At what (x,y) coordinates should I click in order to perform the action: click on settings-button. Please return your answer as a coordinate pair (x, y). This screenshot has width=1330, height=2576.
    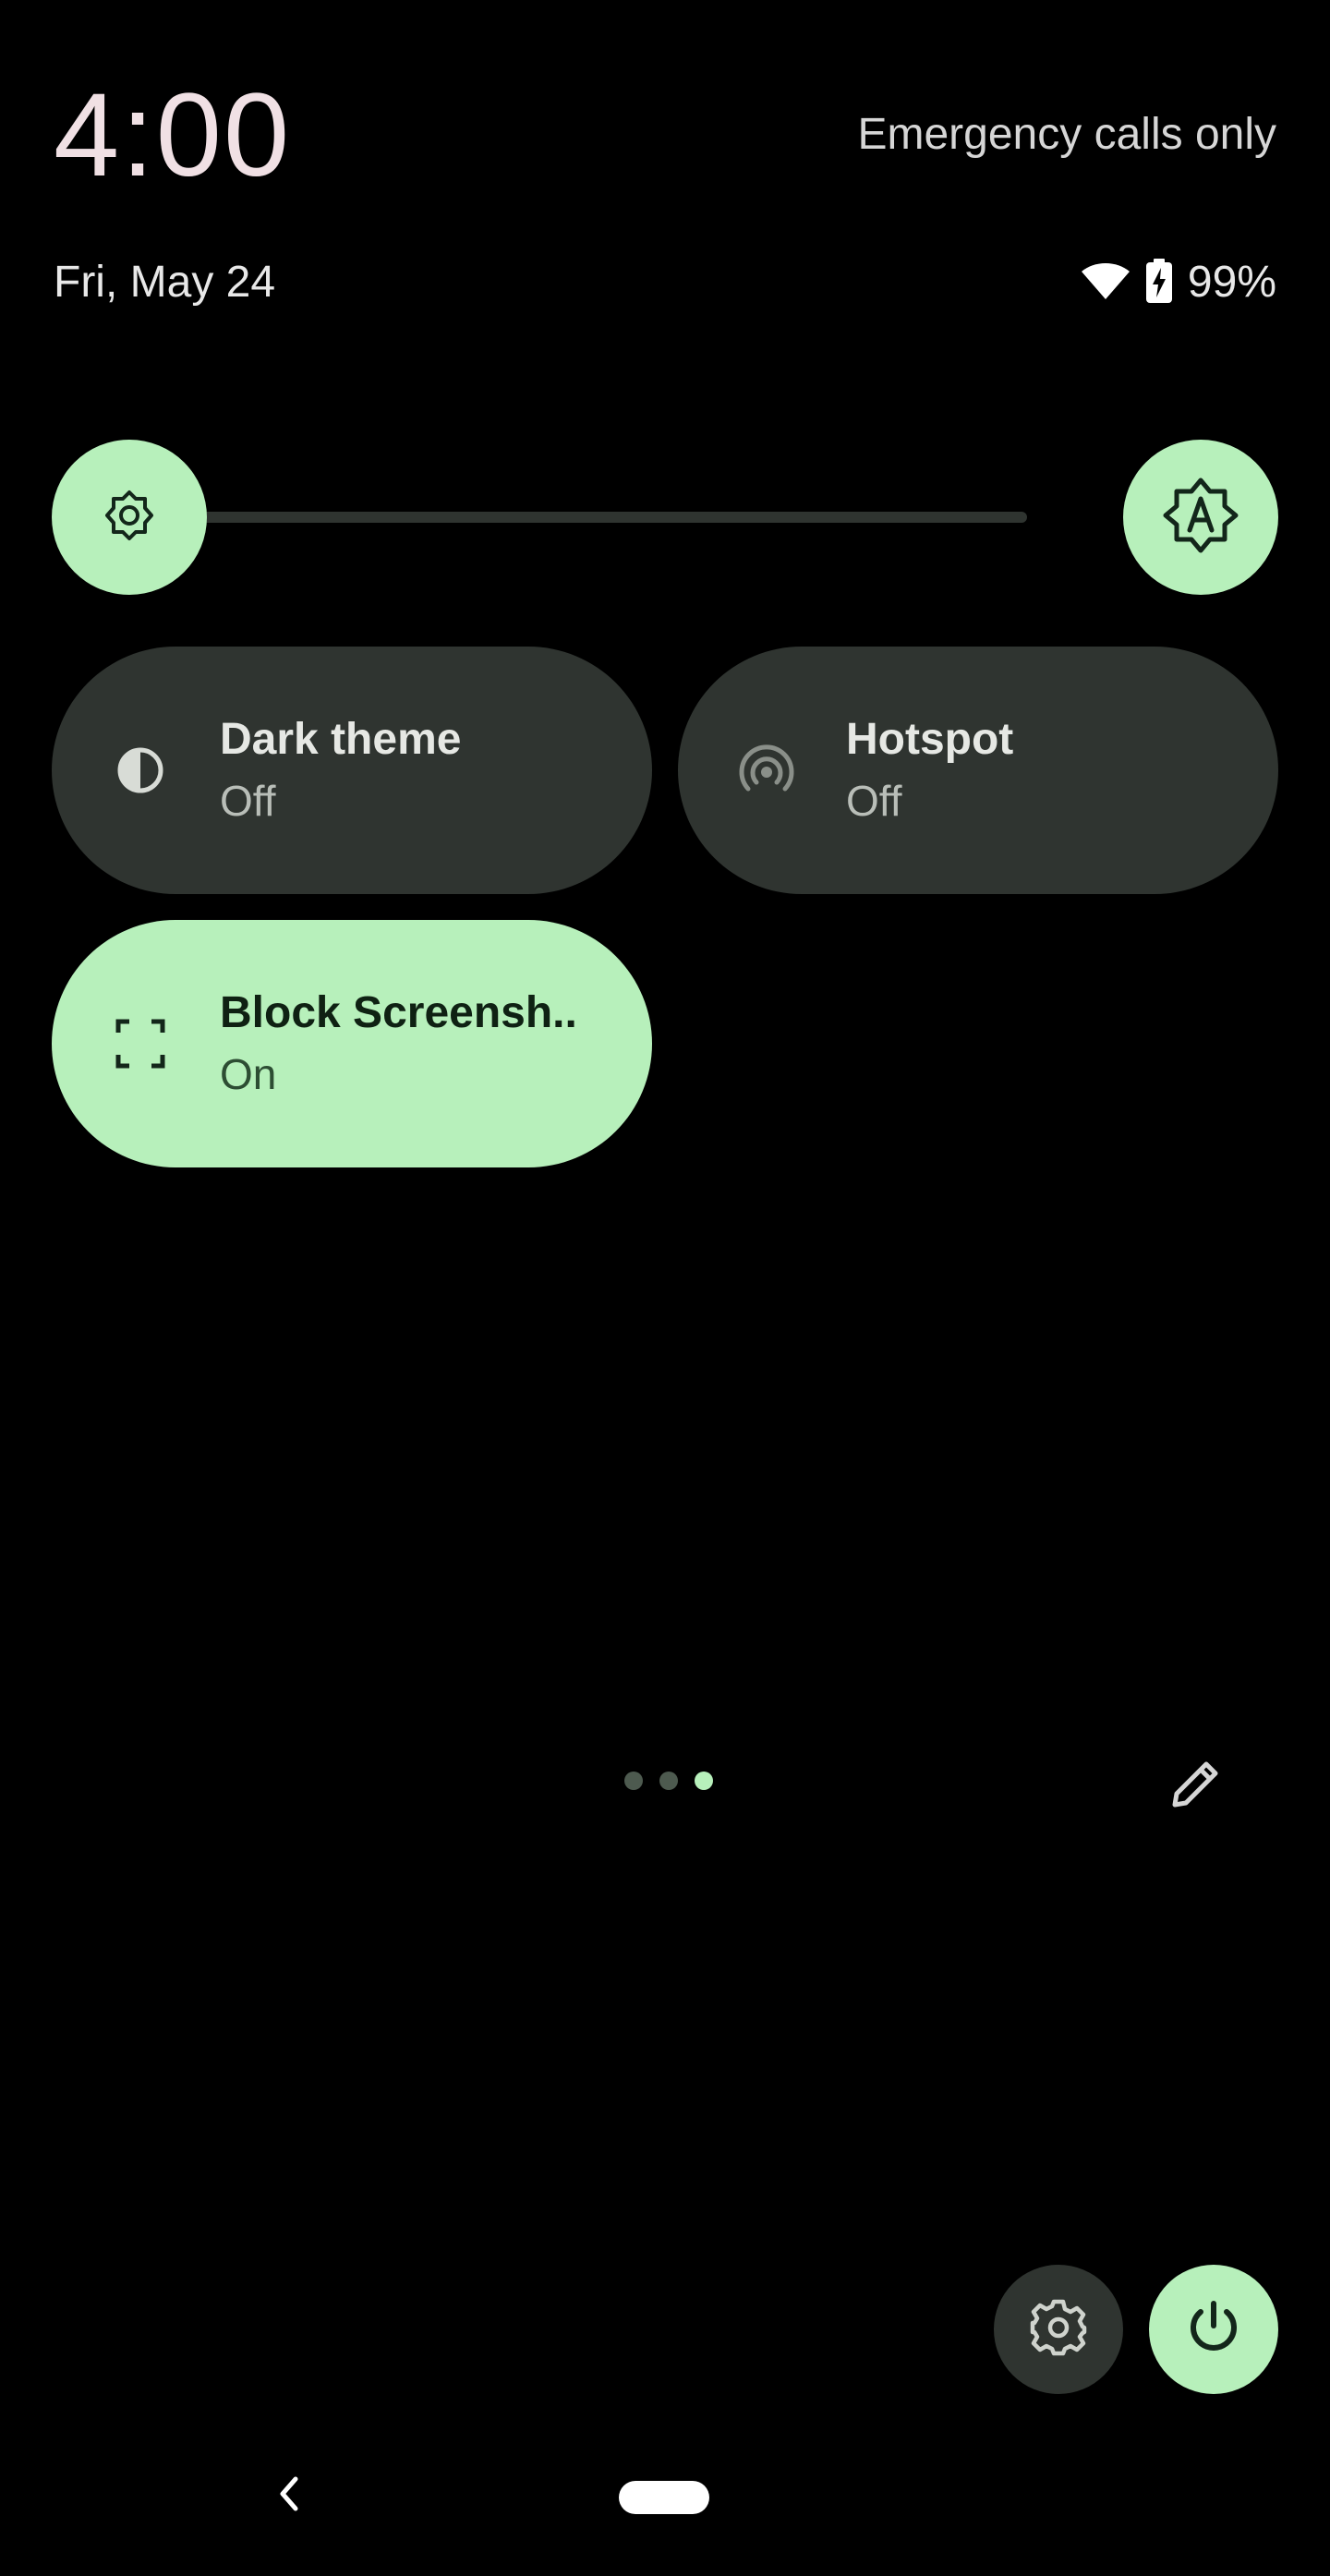
    Looking at the image, I should click on (1058, 2329).